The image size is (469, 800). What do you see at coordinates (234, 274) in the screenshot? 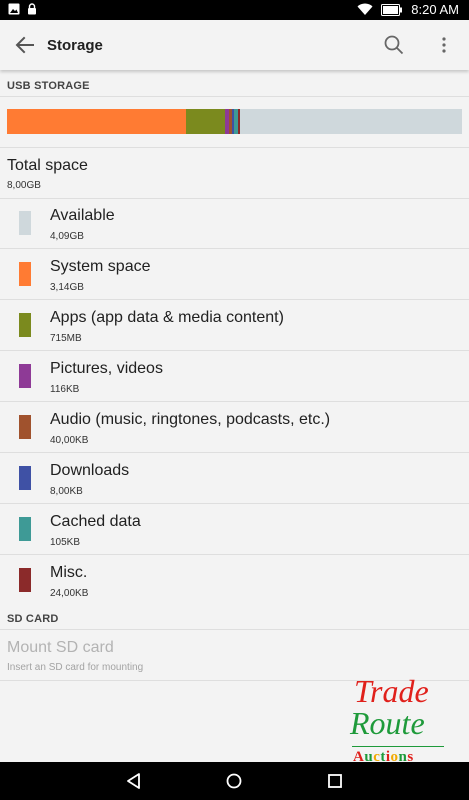
I see `storage-item-system-space: System space 3,14GB` at bounding box center [234, 274].